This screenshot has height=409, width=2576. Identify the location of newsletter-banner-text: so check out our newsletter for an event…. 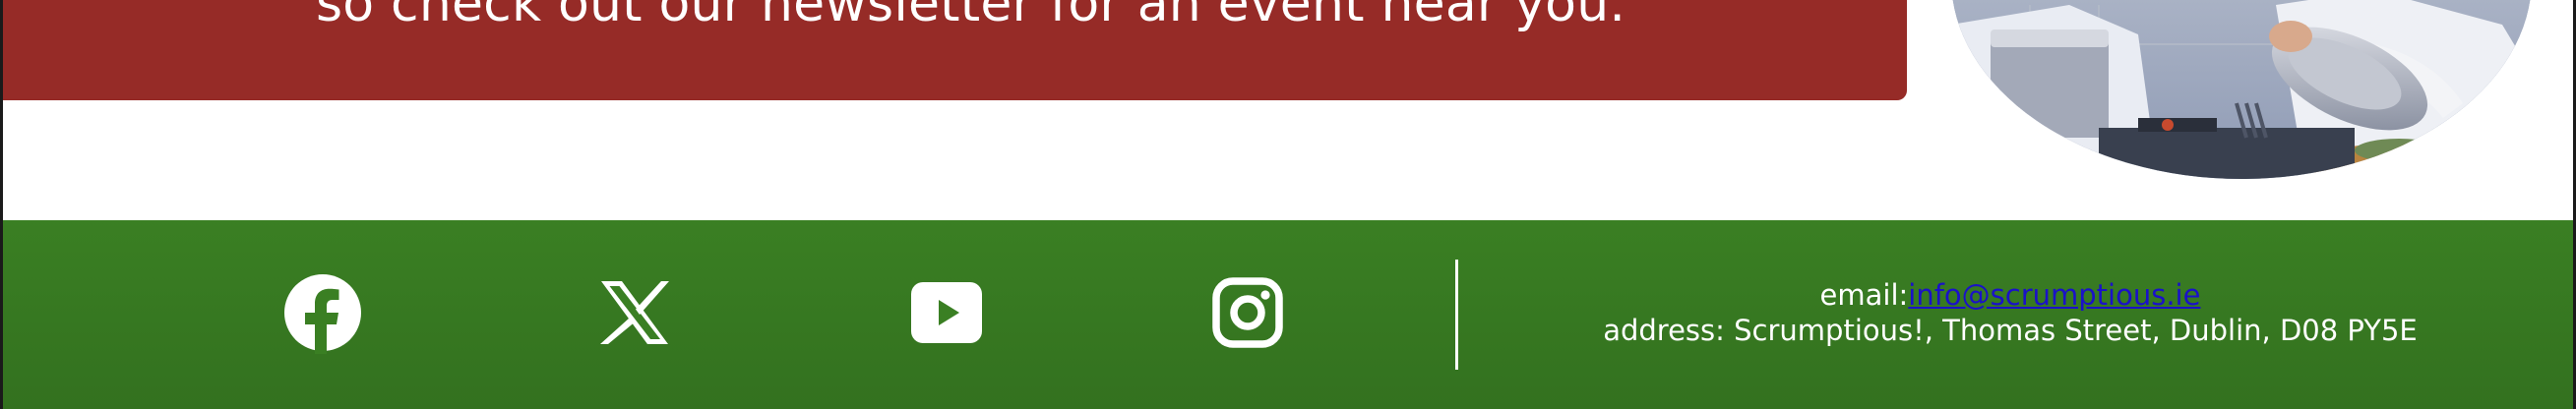
(971, 16).